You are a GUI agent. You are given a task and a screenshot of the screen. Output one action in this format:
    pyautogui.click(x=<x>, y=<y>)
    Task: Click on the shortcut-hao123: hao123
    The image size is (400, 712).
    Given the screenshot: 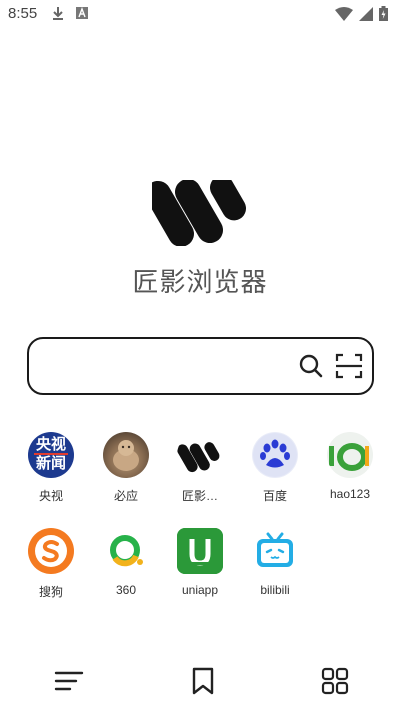 What is the action you would take?
    pyautogui.click(x=350, y=466)
    